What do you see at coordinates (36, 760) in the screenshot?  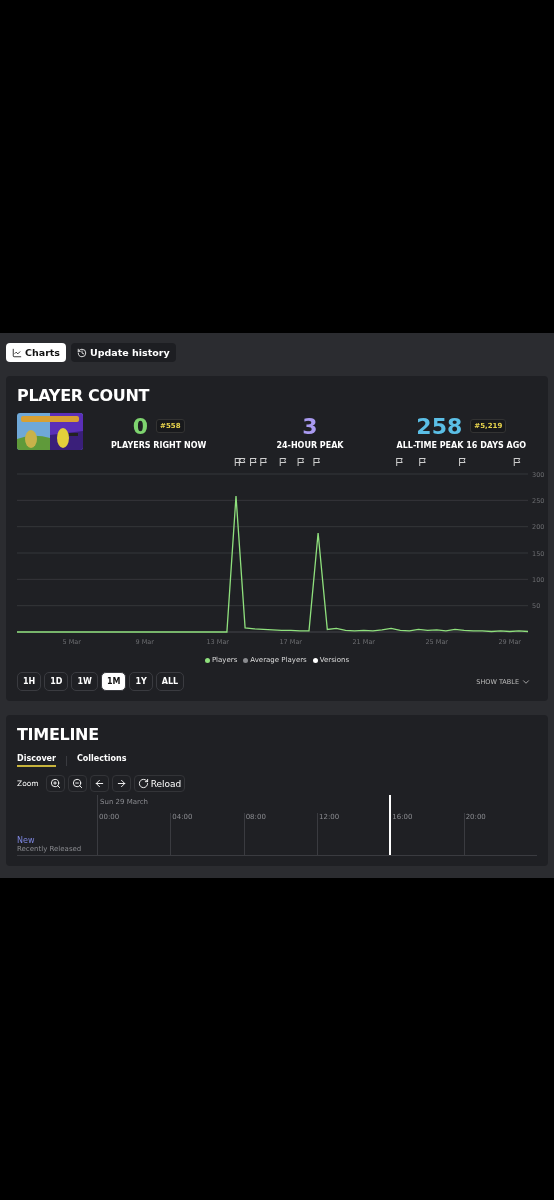 I see `timeline-tab: Discover` at bounding box center [36, 760].